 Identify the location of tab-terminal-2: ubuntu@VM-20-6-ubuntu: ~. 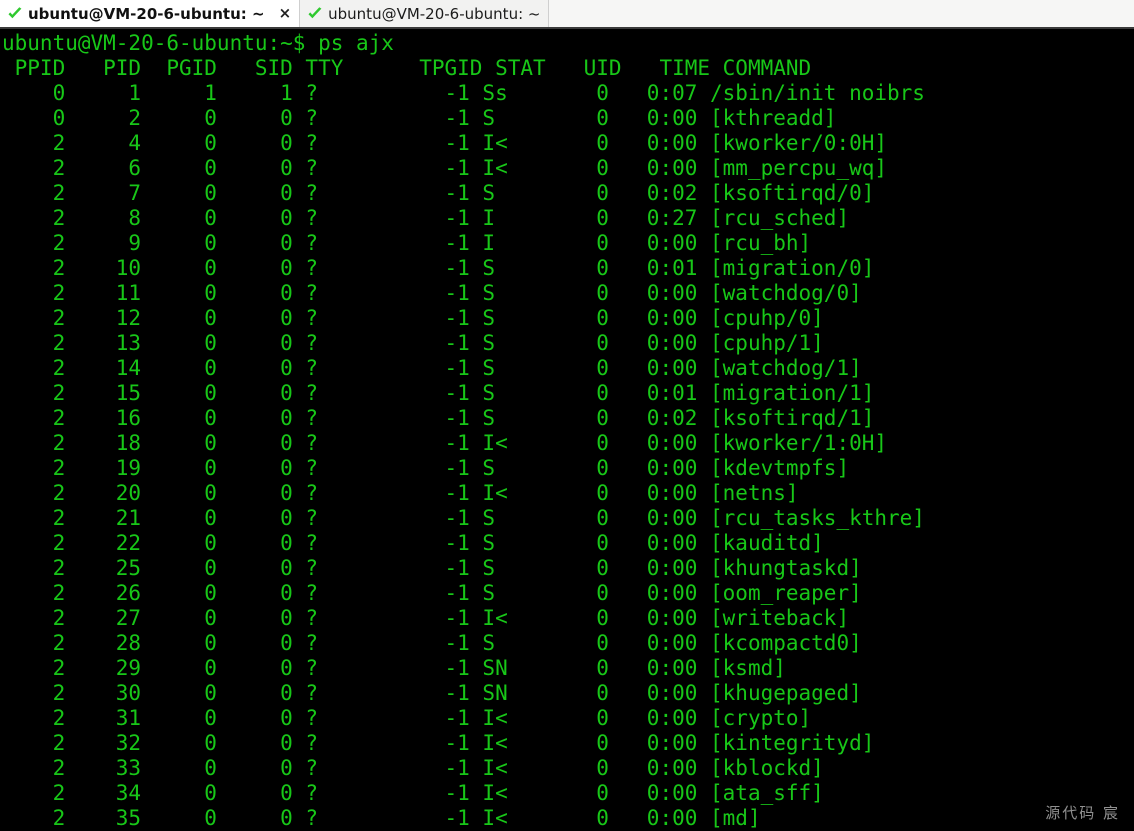
(425, 13).